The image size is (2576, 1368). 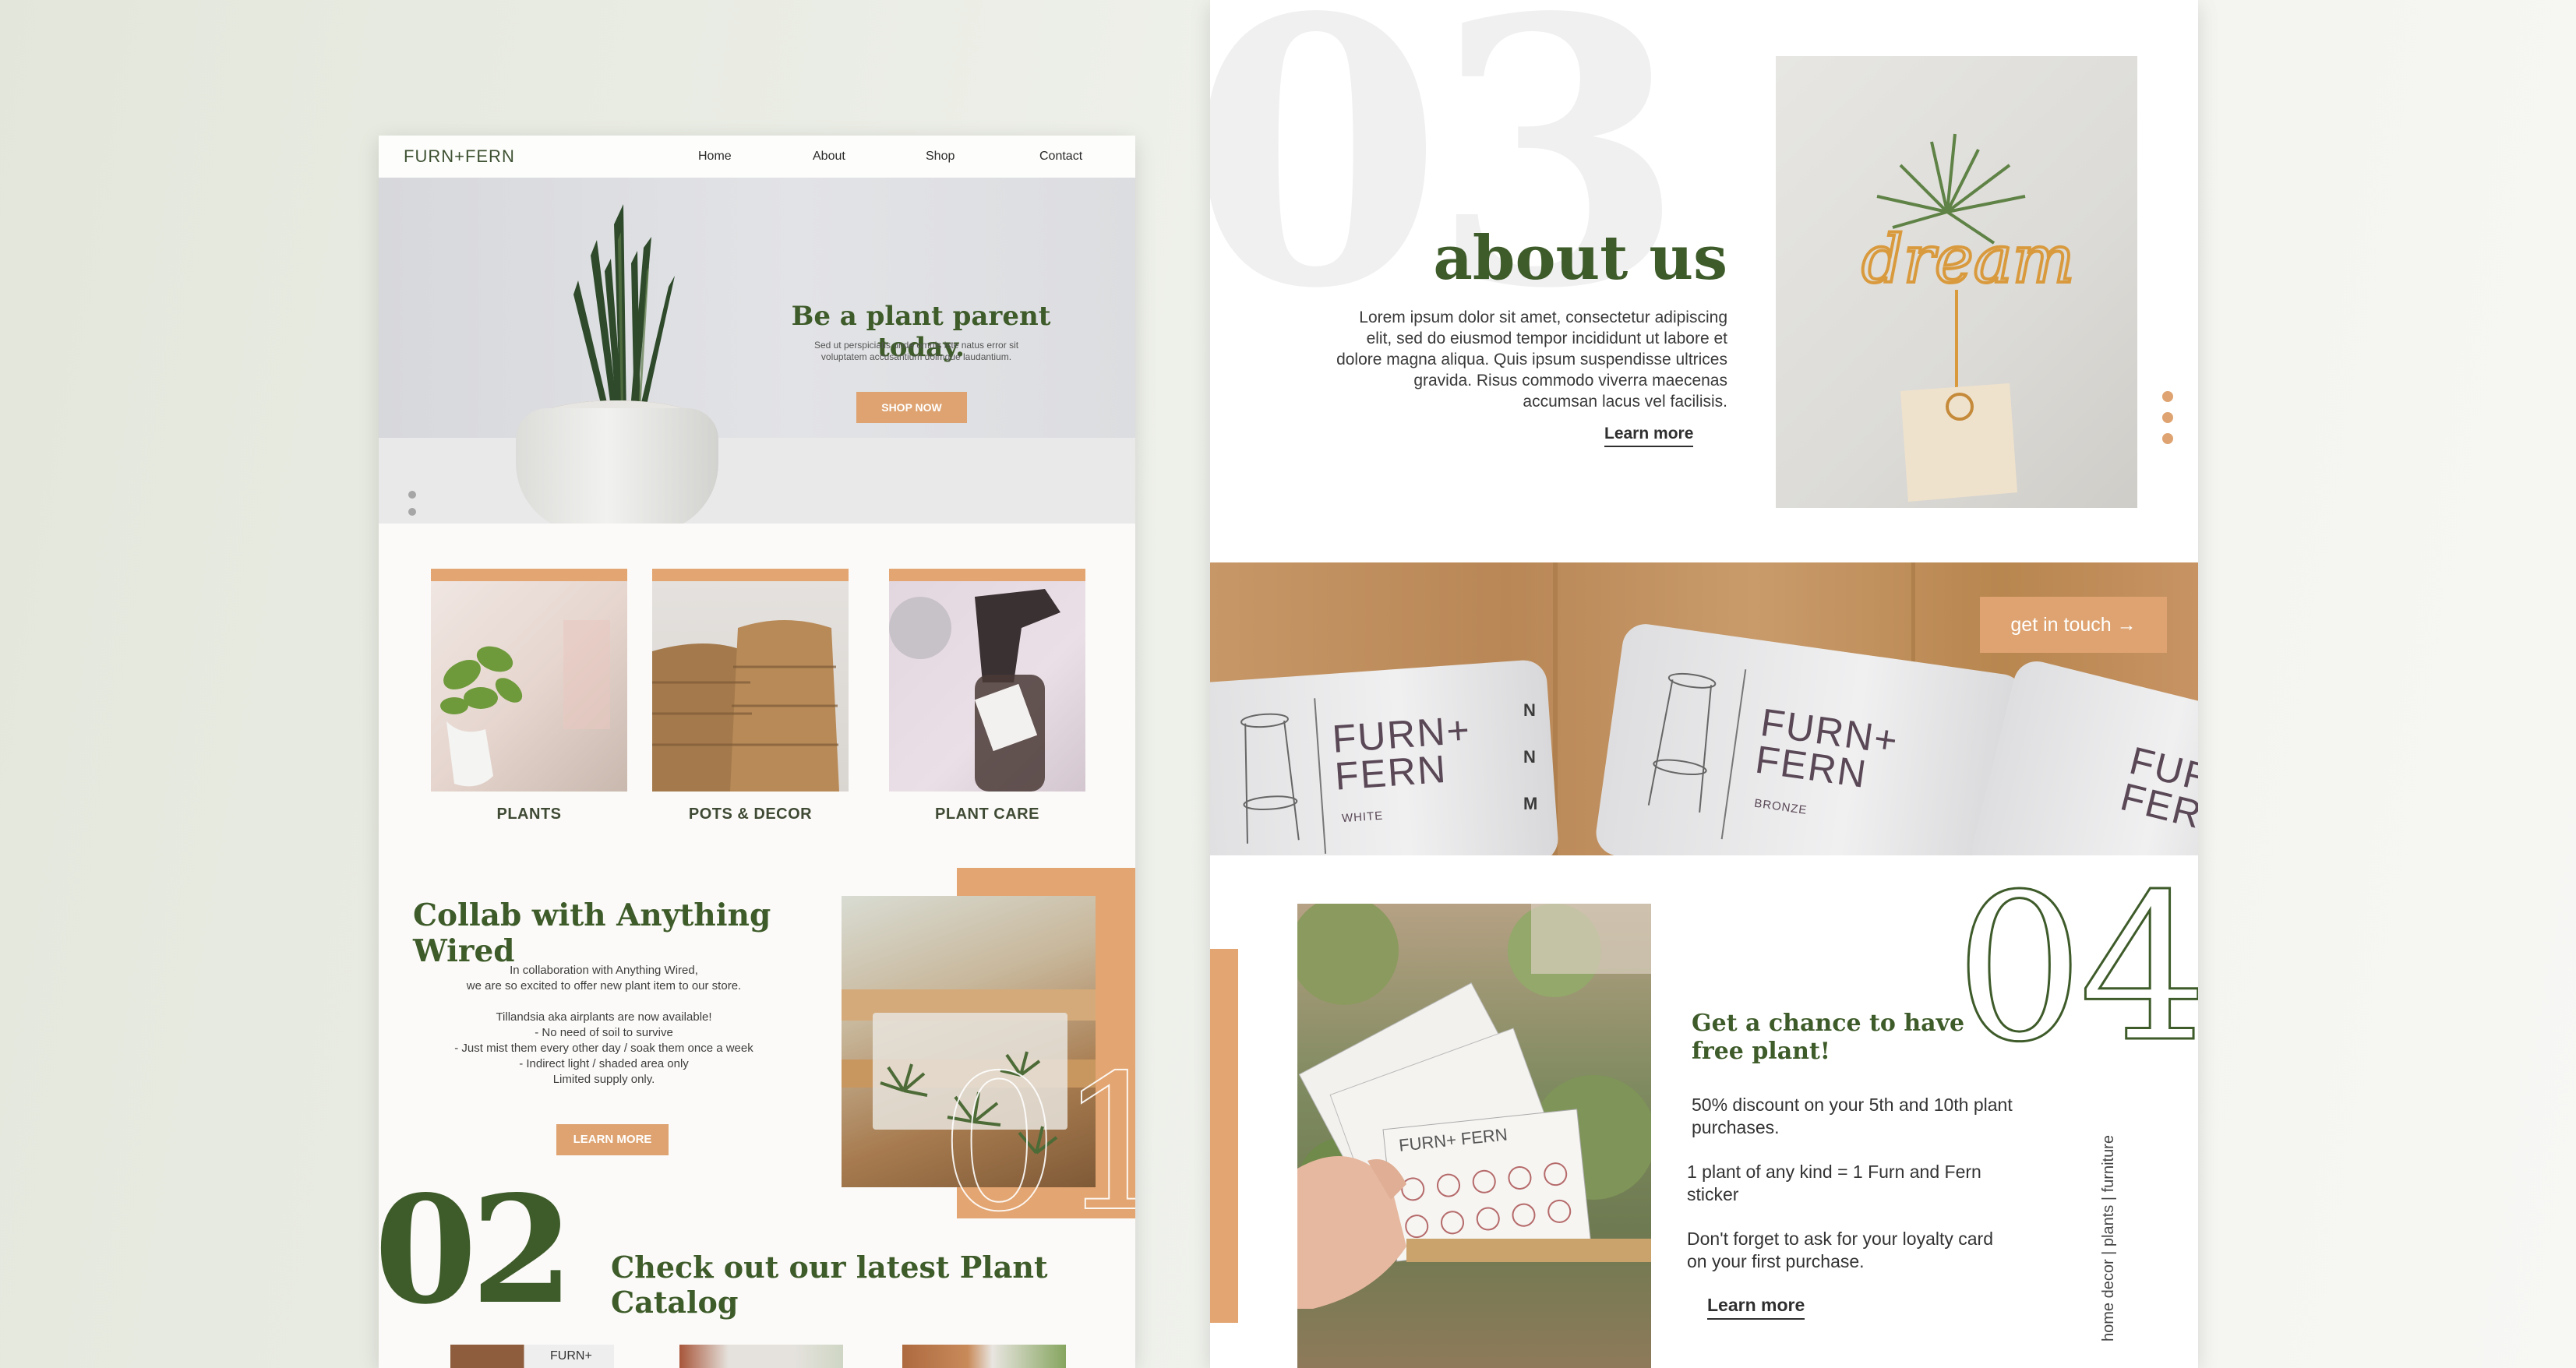 What do you see at coordinates (1968, 317) in the screenshot?
I see `dream-wire-sculpture-icon: dream` at bounding box center [1968, 317].